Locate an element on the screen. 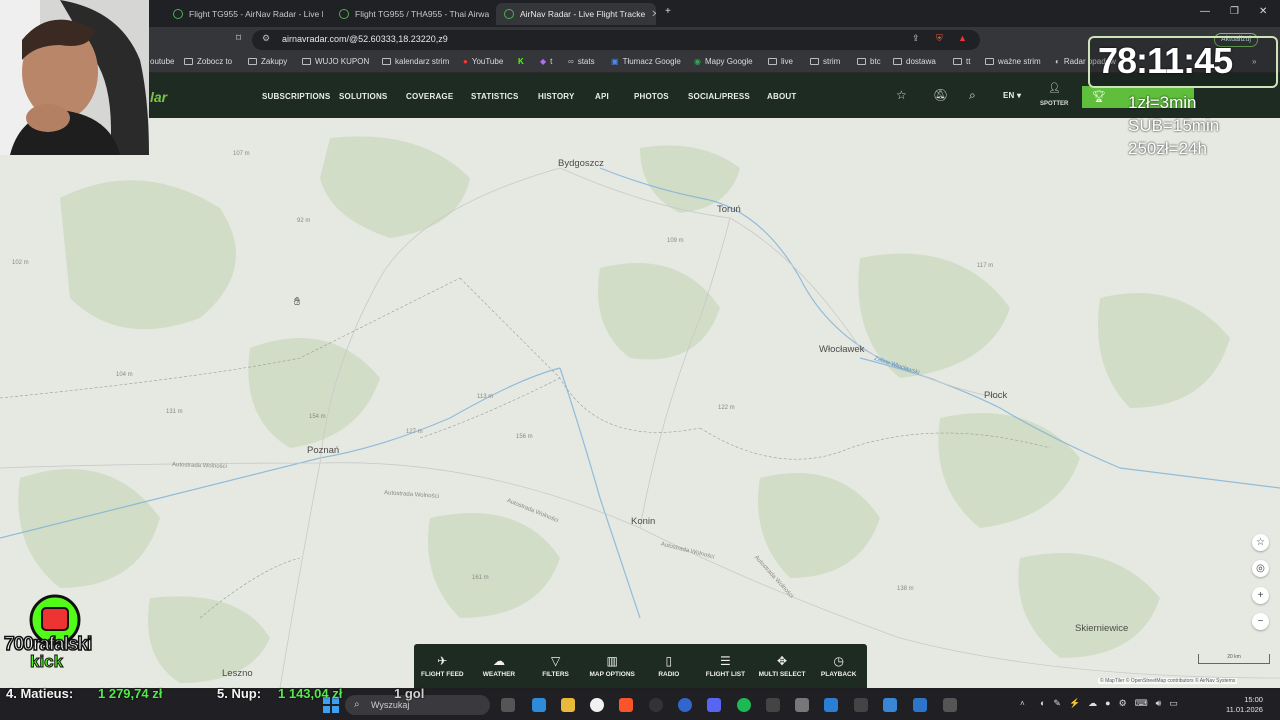  spotter-label: SPOTTER is located at coordinates (1054, 104).